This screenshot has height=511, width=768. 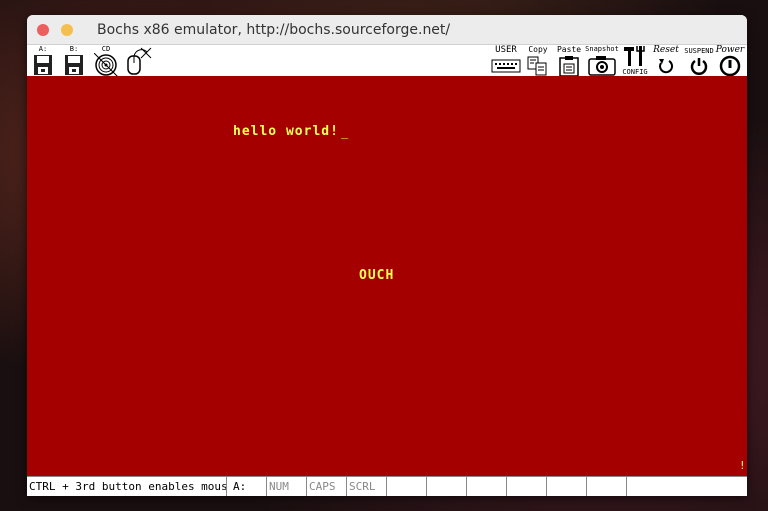 I want to click on screen-text-ouch: OUCH, so click(x=377, y=275).